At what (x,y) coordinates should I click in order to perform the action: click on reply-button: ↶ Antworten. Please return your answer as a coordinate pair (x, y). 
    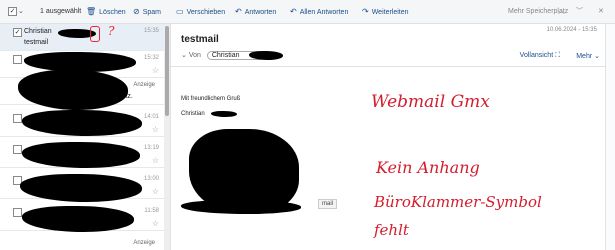
    Looking at the image, I should click on (255, 12).